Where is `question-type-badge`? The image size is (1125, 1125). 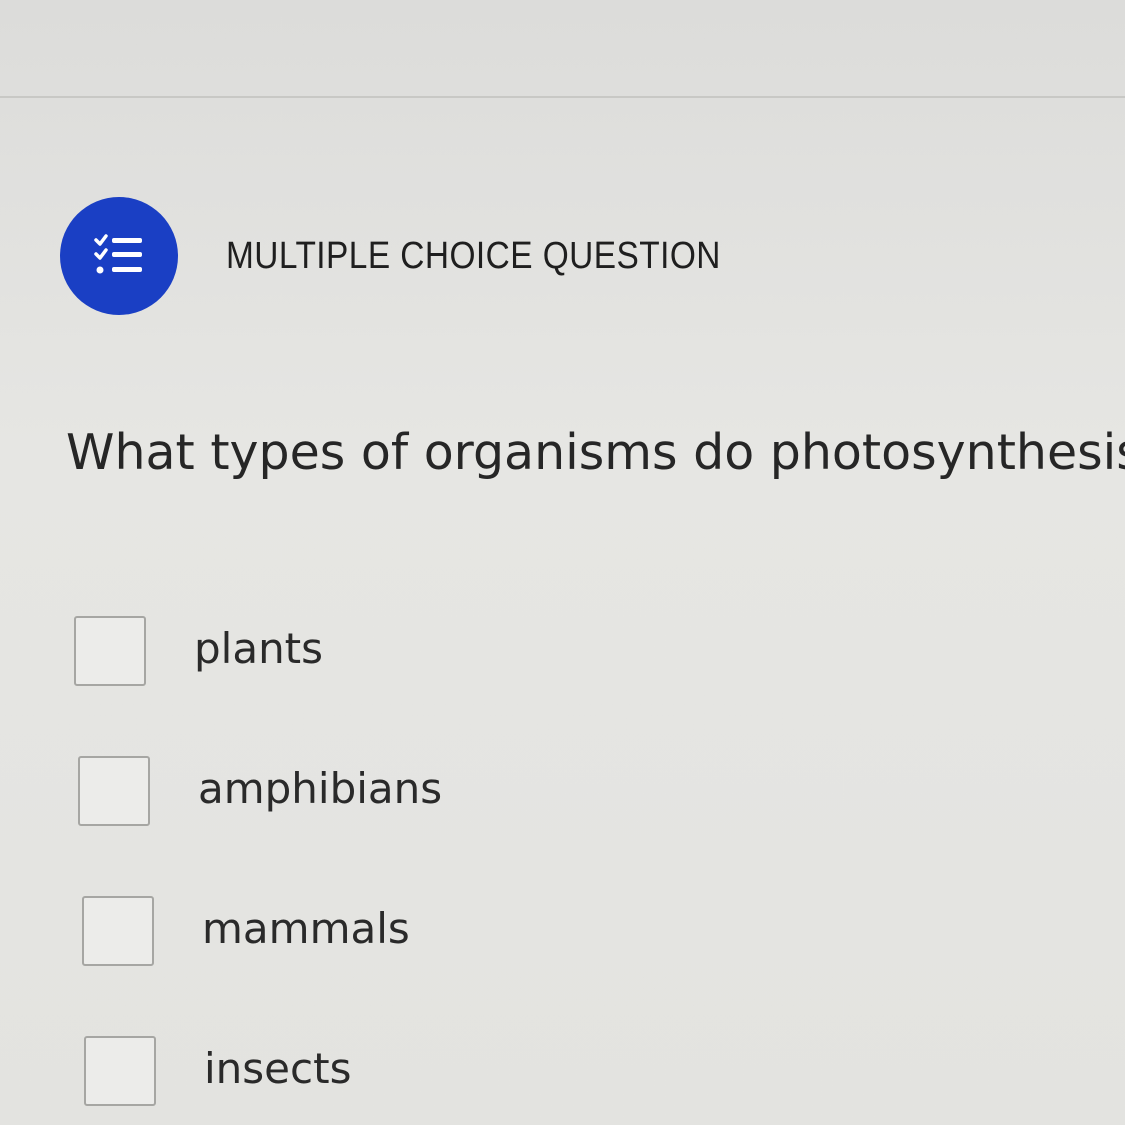
question-type-badge is located at coordinates (119, 256).